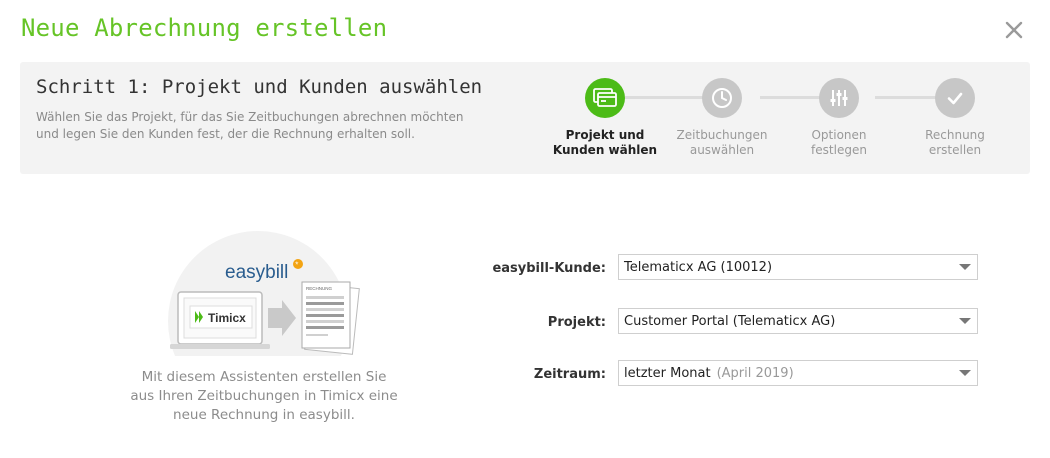 The width and height of the screenshot is (1050, 458). I want to click on invoice-cards-icon, so click(605, 97).